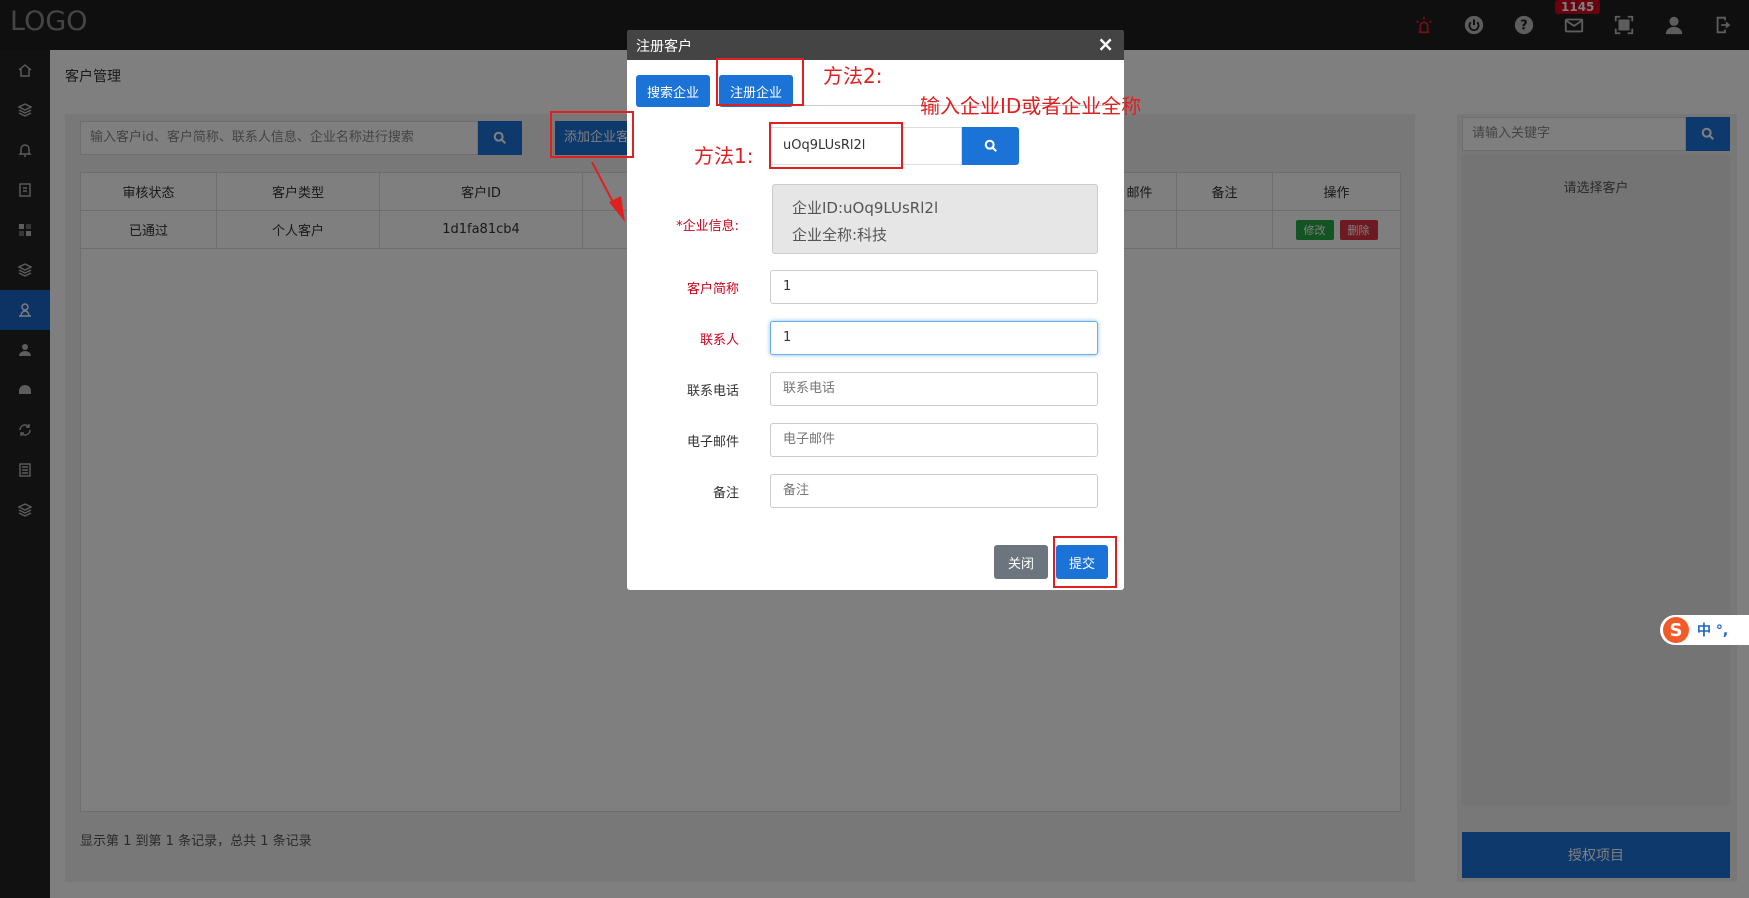 The image size is (1749, 898). I want to click on annotation-arrow, so click(608, 191).